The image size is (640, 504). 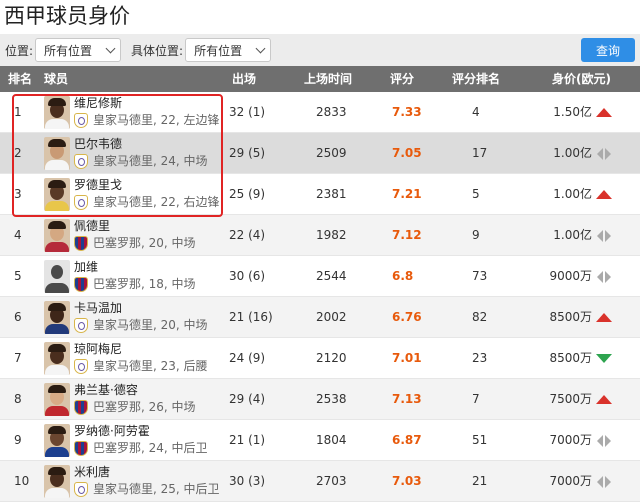 What do you see at coordinates (110, 48) in the screenshot?
I see `chevron-down-icon` at bounding box center [110, 48].